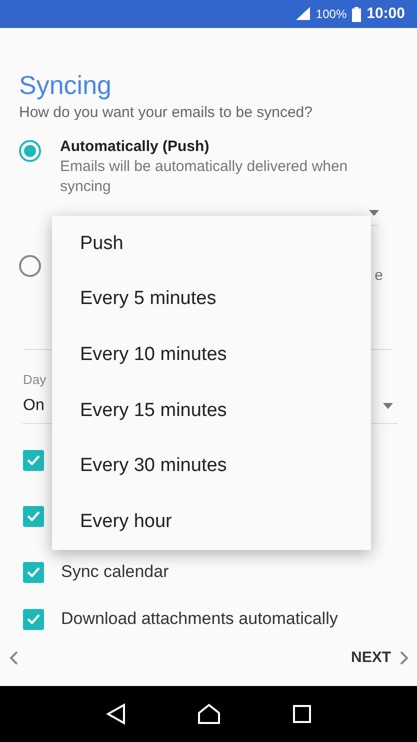 The height and width of the screenshot is (742, 417). I want to click on page-title: Syncing, so click(65, 85).